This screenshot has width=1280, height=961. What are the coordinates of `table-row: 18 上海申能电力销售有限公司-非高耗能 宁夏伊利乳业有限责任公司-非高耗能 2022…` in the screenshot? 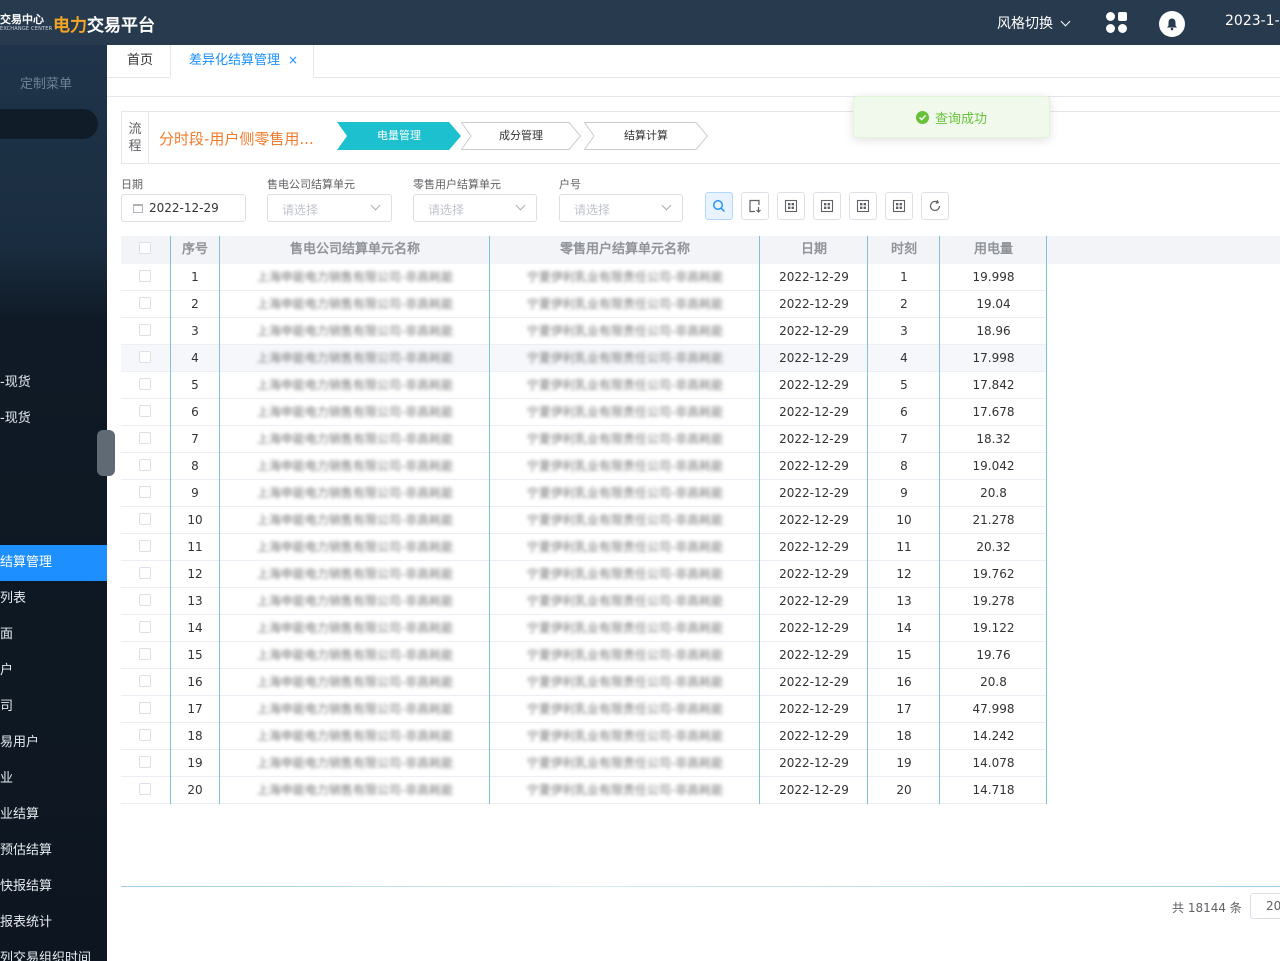 It's located at (584, 736).